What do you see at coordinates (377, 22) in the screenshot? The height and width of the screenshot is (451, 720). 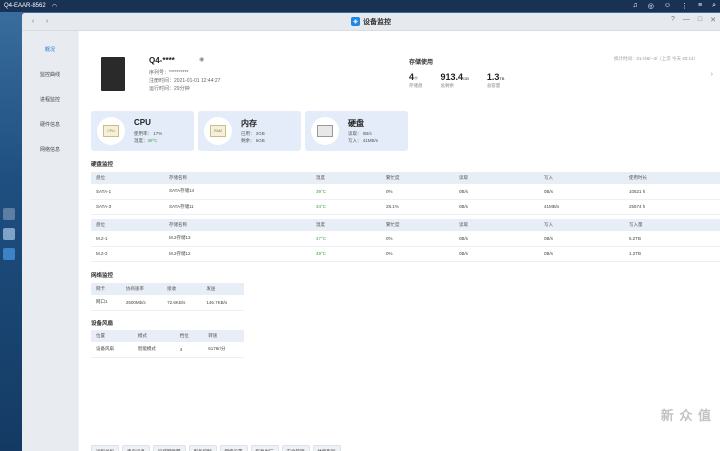 I see `window-title: 设备监控` at bounding box center [377, 22].